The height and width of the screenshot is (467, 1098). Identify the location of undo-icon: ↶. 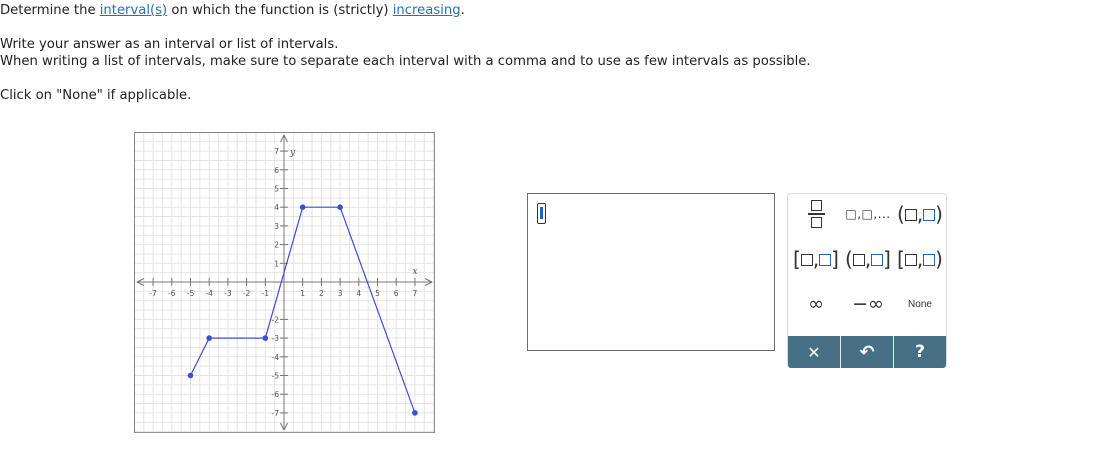
(867, 352).